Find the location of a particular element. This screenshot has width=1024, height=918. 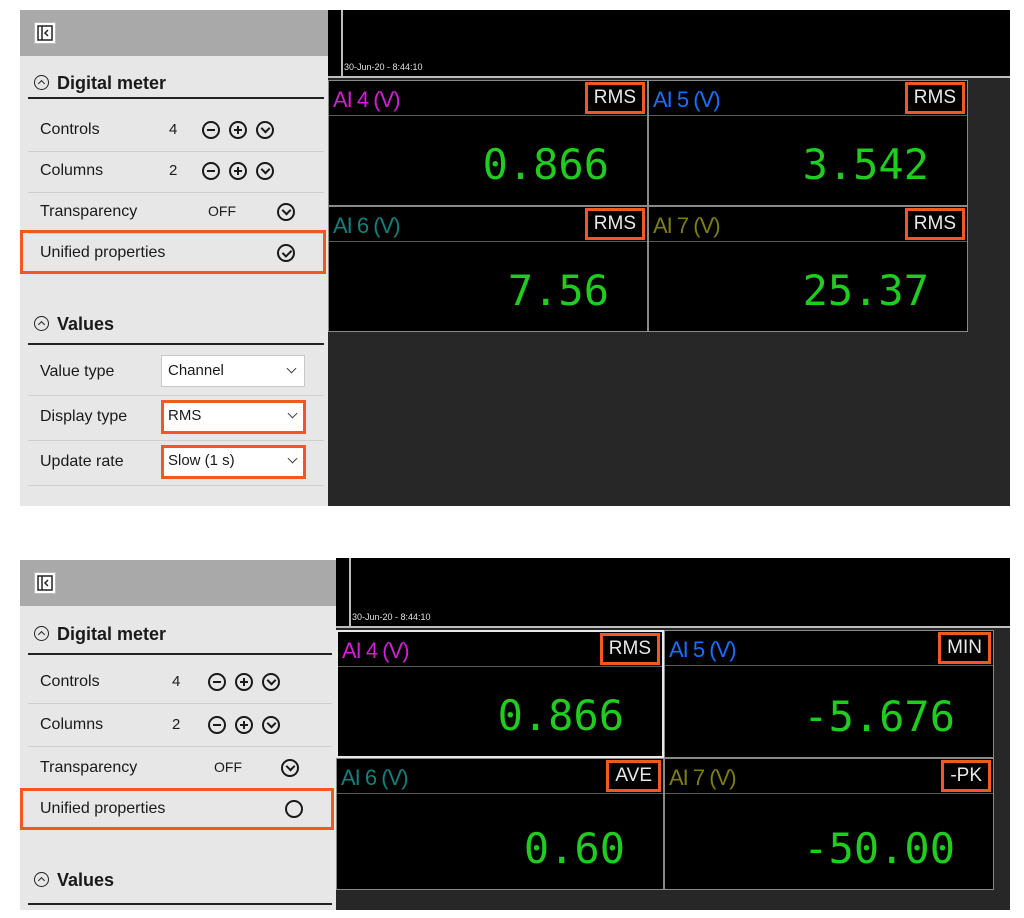

meter-ai6: AI 6 (V) RMS 7.56 is located at coordinates (488, 269).